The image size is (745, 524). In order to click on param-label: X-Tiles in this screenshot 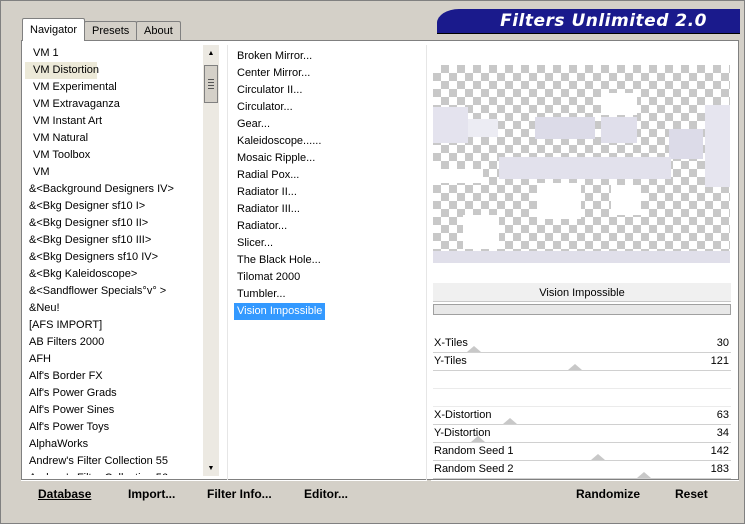, I will do `click(451, 343)`.